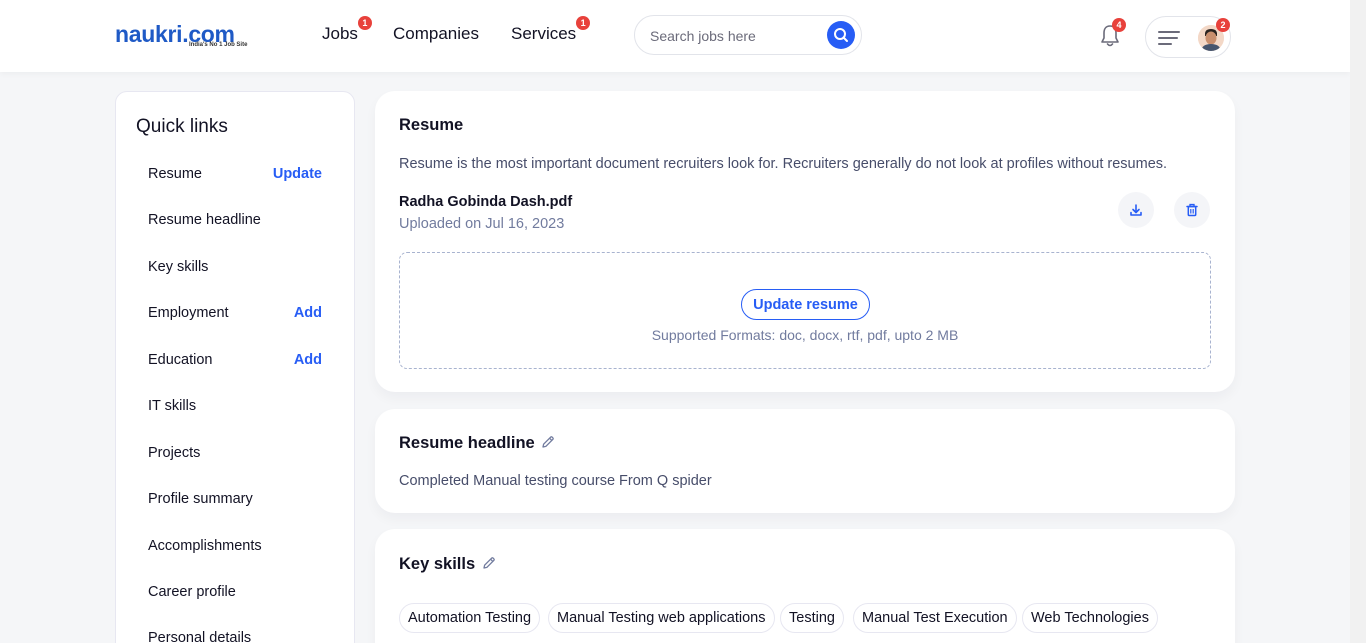 The image size is (1366, 643). I want to click on sidebar-item-projects: Projects, so click(235, 453).